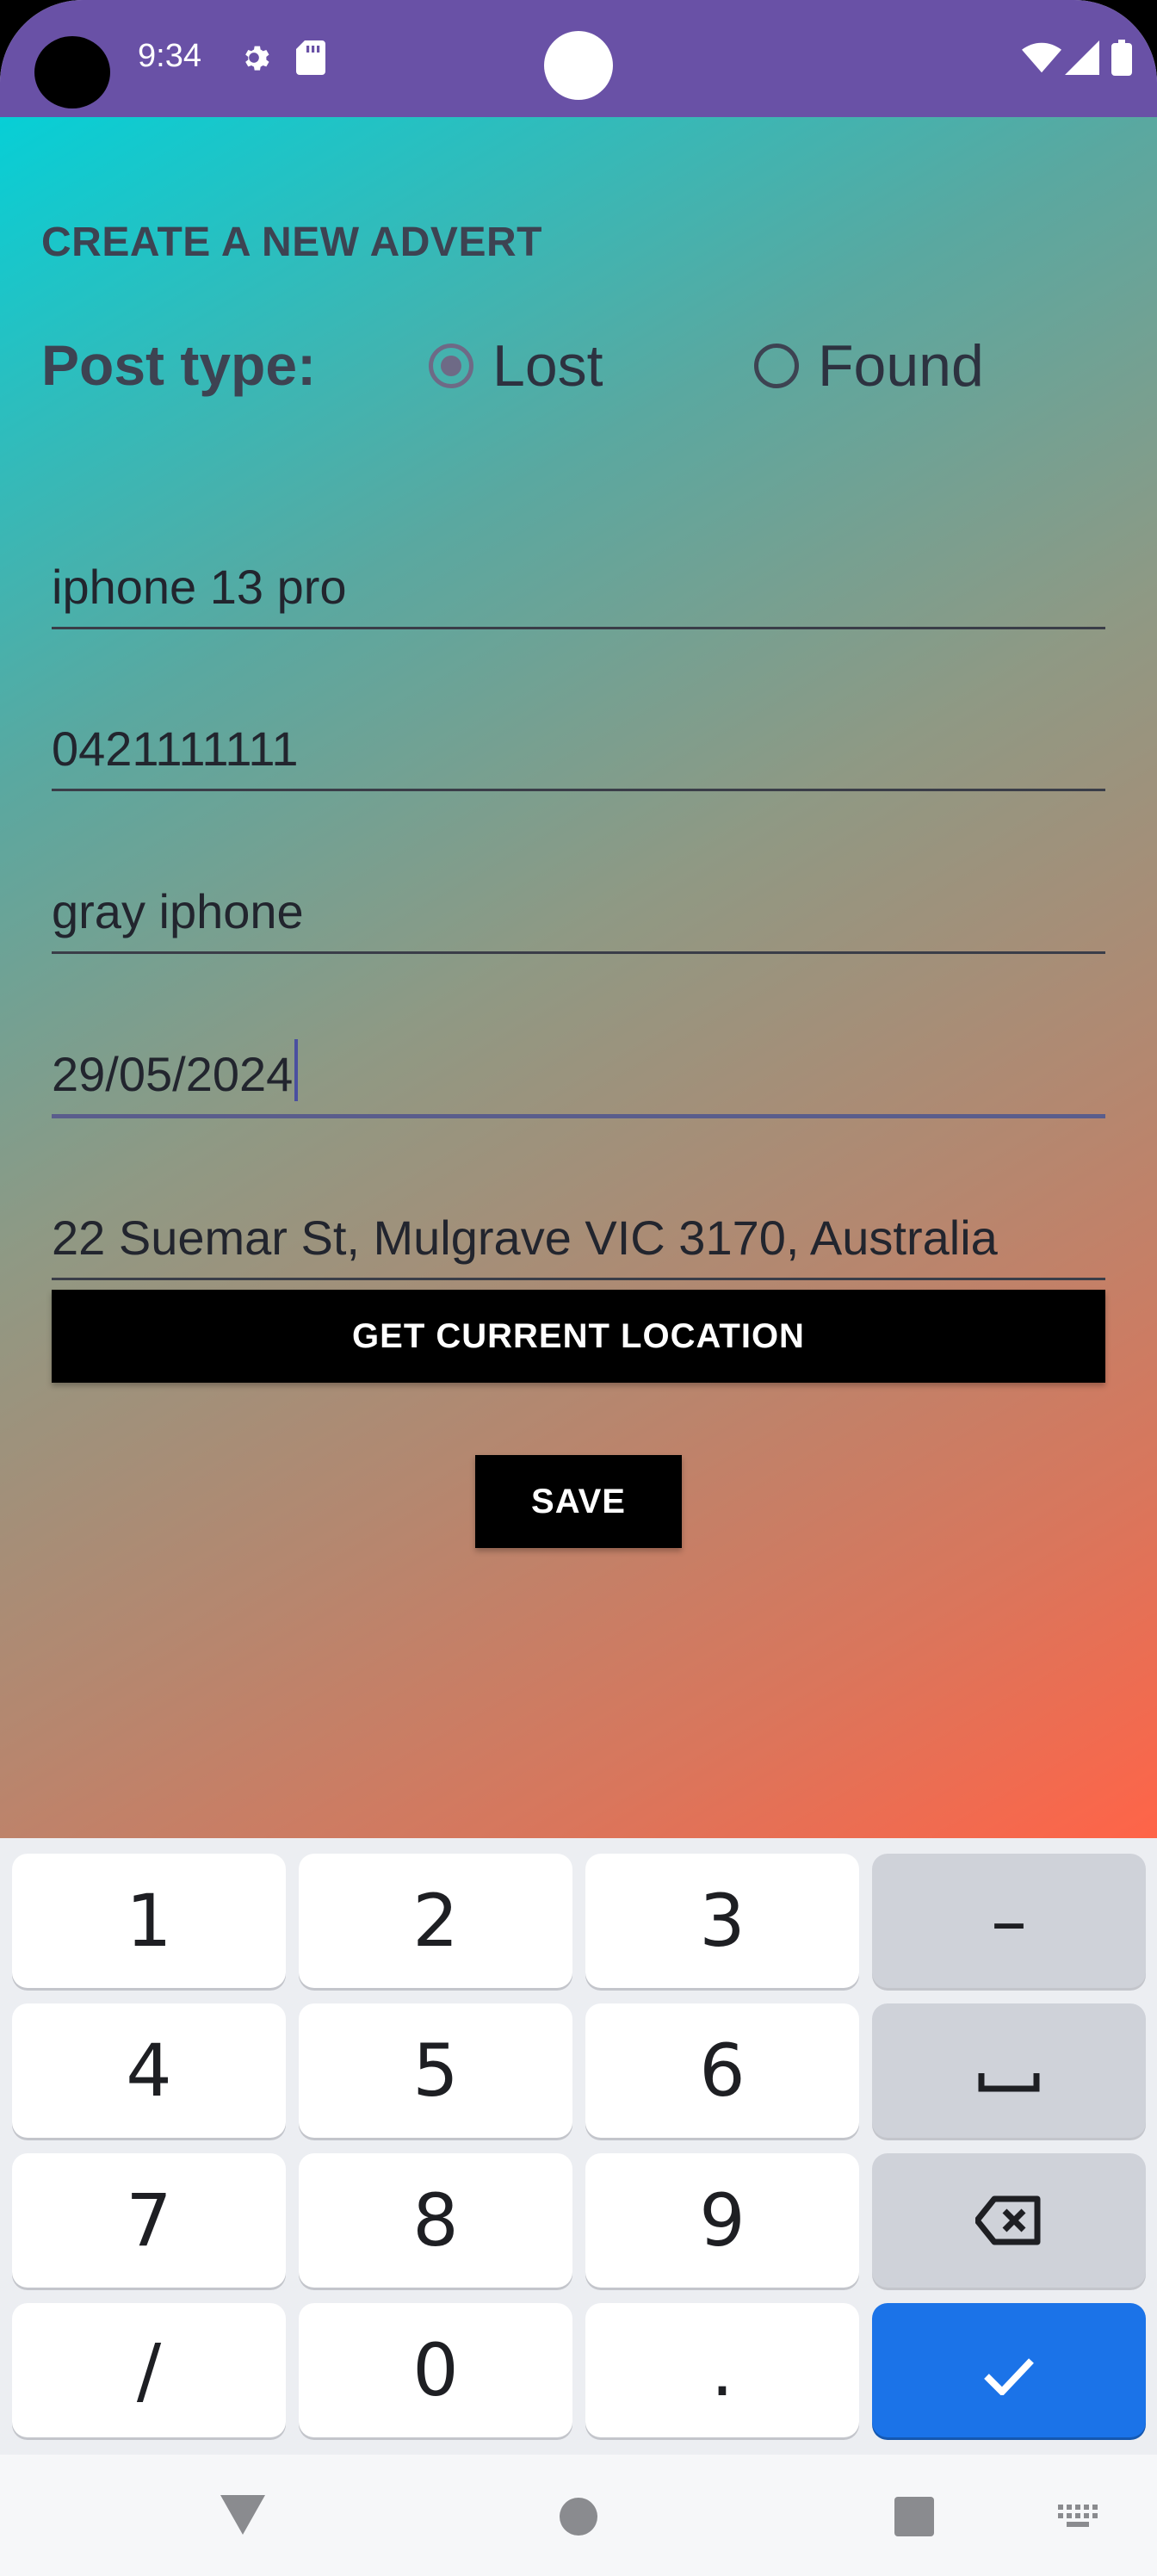  I want to click on center-notch, so click(579, 65).